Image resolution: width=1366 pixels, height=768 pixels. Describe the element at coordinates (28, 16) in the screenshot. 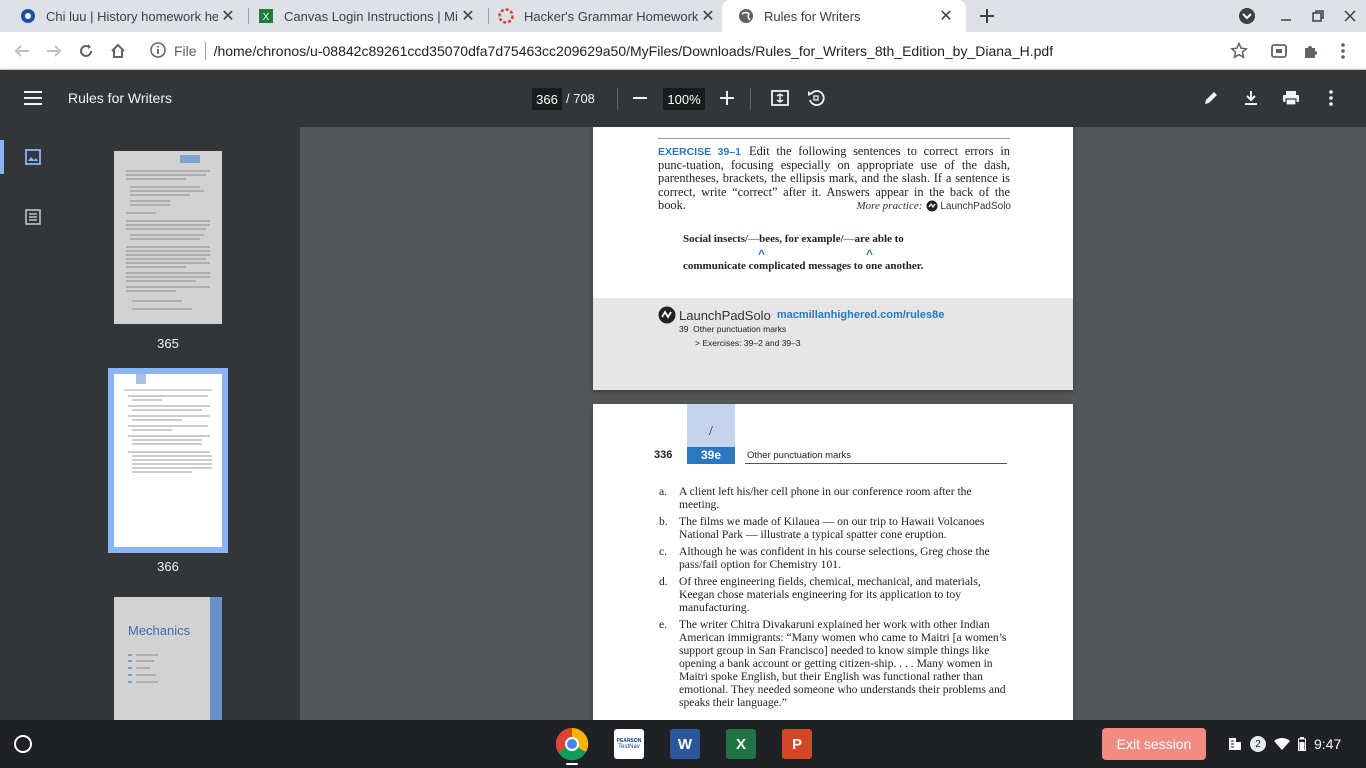

I see `chegg-icon` at that location.